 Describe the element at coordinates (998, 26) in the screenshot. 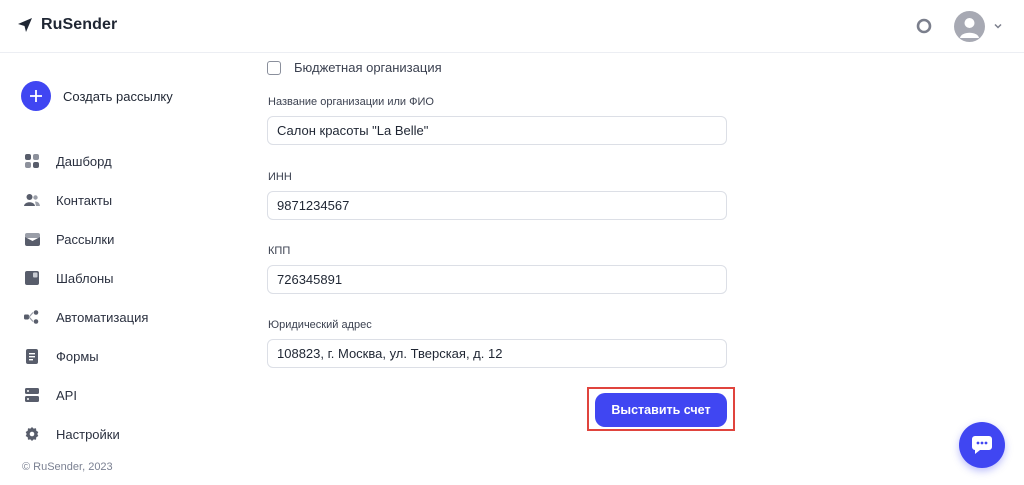

I see `chevron-down-icon` at that location.